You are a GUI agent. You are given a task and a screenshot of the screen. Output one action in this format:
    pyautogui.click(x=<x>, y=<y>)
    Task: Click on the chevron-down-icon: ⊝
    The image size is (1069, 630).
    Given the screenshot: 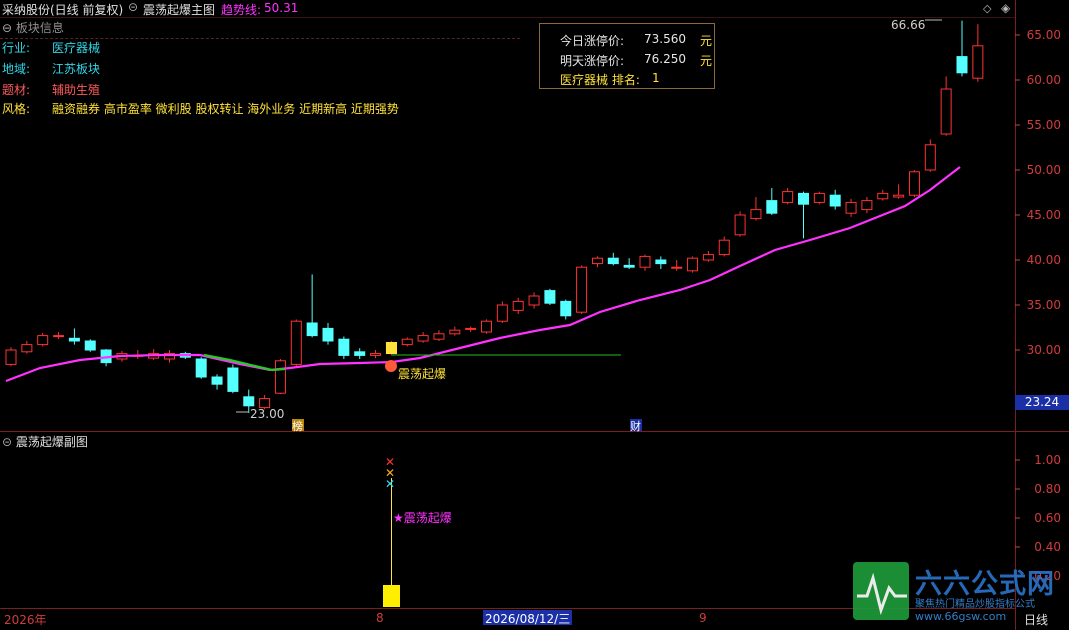 What is the action you would take?
    pyautogui.click(x=7, y=442)
    